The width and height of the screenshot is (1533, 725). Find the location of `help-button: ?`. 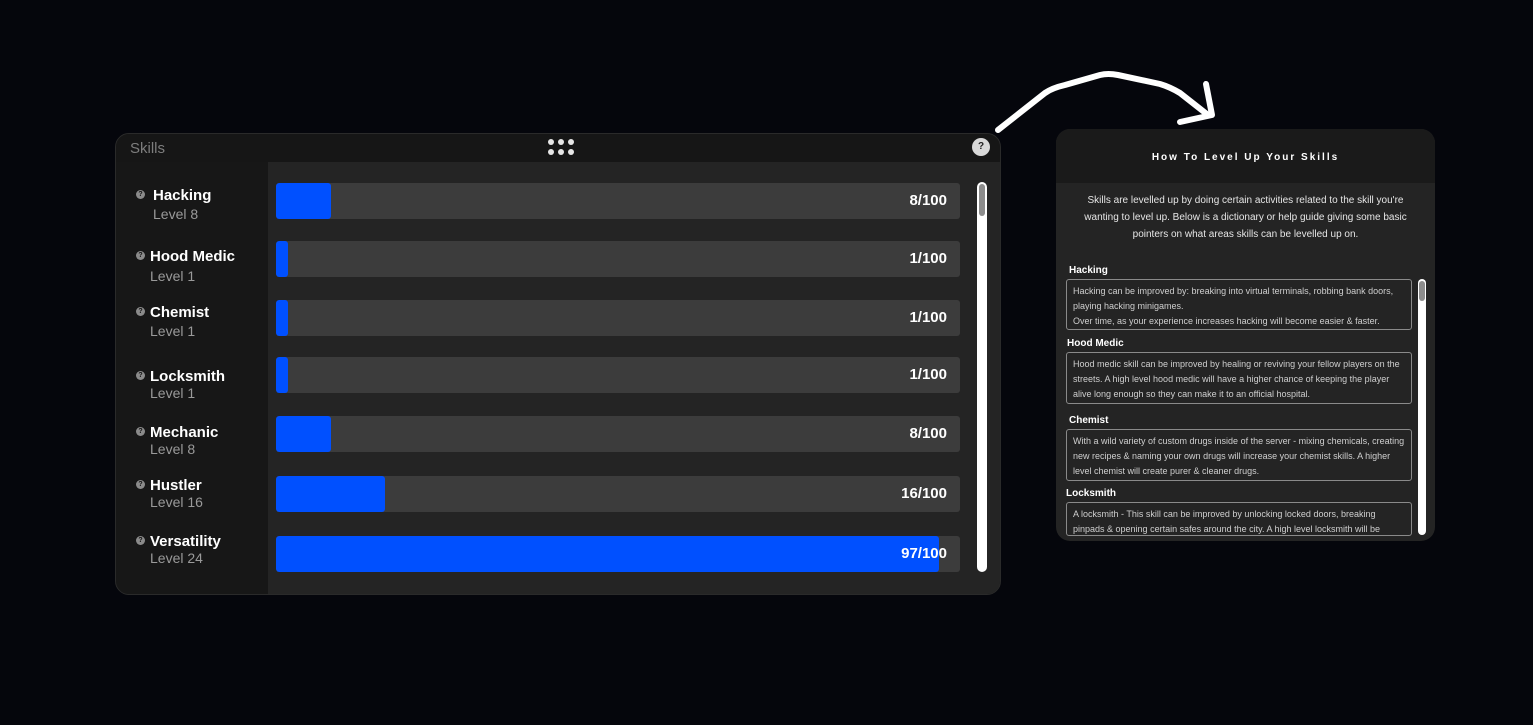

help-button: ? is located at coordinates (981, 147).